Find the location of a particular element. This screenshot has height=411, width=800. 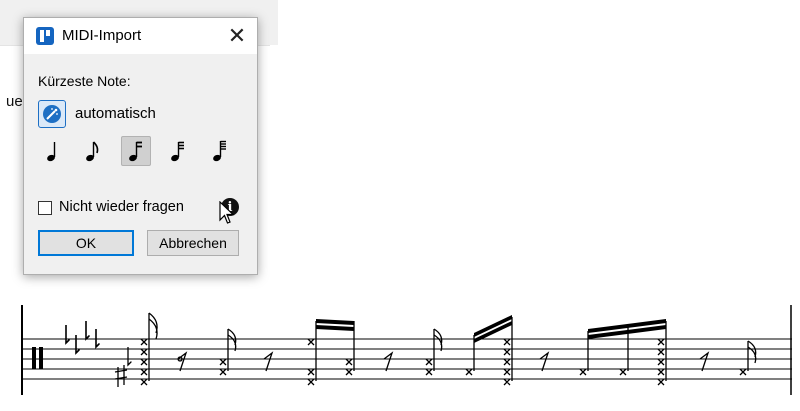

thirty-second-note-button is located at coordinates (178, 151).